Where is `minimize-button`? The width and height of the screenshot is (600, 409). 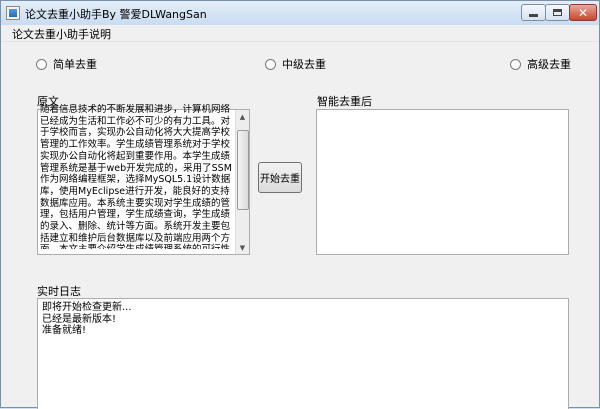 minimize-button is located at coordinates (533, 12).